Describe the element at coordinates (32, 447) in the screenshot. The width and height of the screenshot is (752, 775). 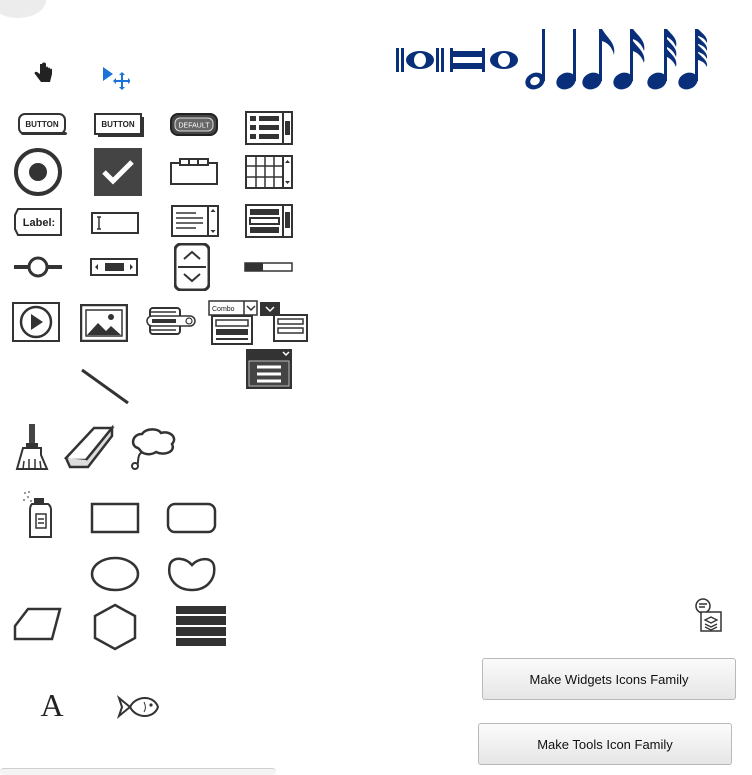
I see `paint-brush-icon` at that location.